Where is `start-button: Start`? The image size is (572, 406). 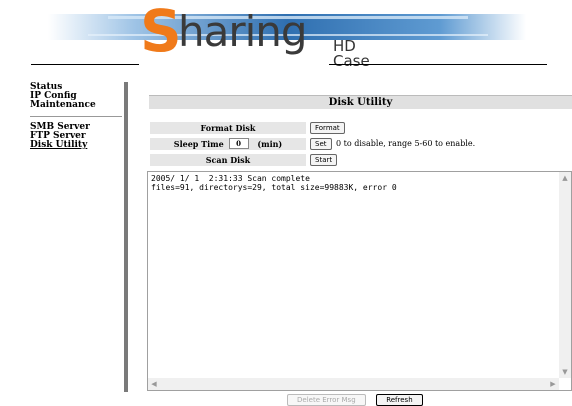
start-button: Start is located at coordinates (324, 160).